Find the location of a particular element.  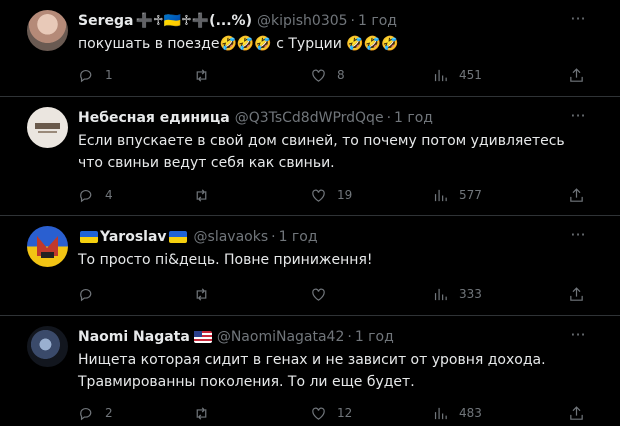

view-count: 451 is located at coordinates (470, 75).